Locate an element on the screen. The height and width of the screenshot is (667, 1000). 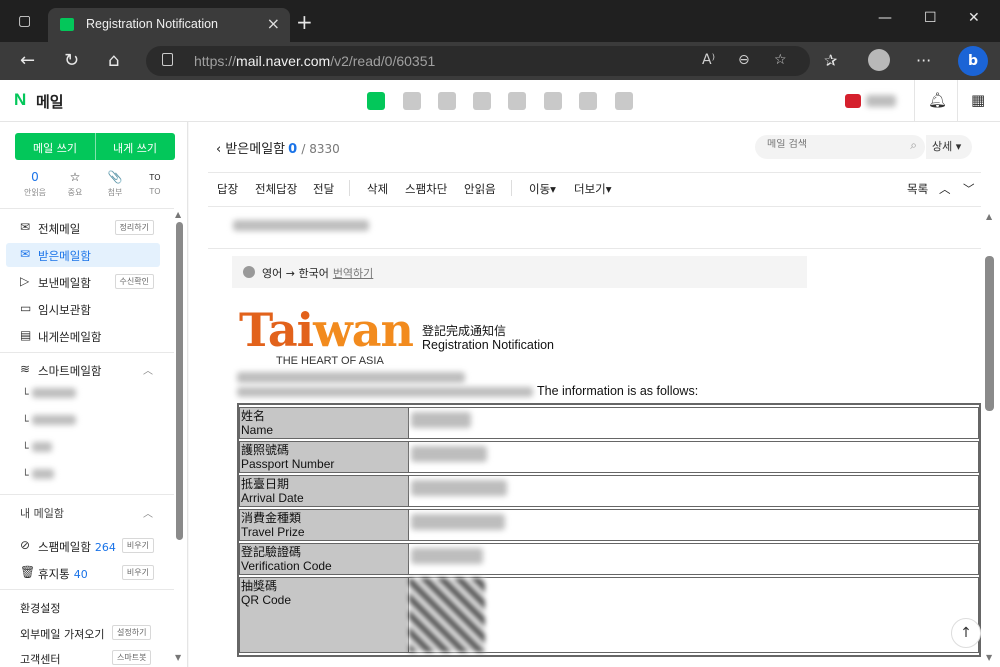
contacts-service-icon is located at coordinates (482, 101).